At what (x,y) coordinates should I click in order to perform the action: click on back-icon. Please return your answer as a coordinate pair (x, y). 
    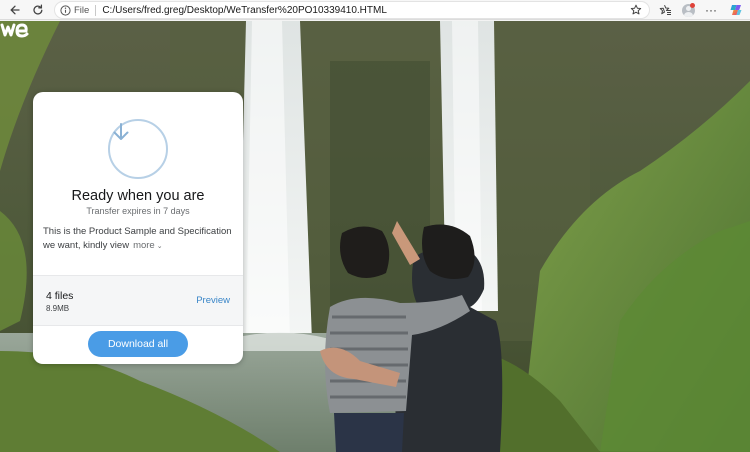
    Looking at the image, I should click on (15, 10).